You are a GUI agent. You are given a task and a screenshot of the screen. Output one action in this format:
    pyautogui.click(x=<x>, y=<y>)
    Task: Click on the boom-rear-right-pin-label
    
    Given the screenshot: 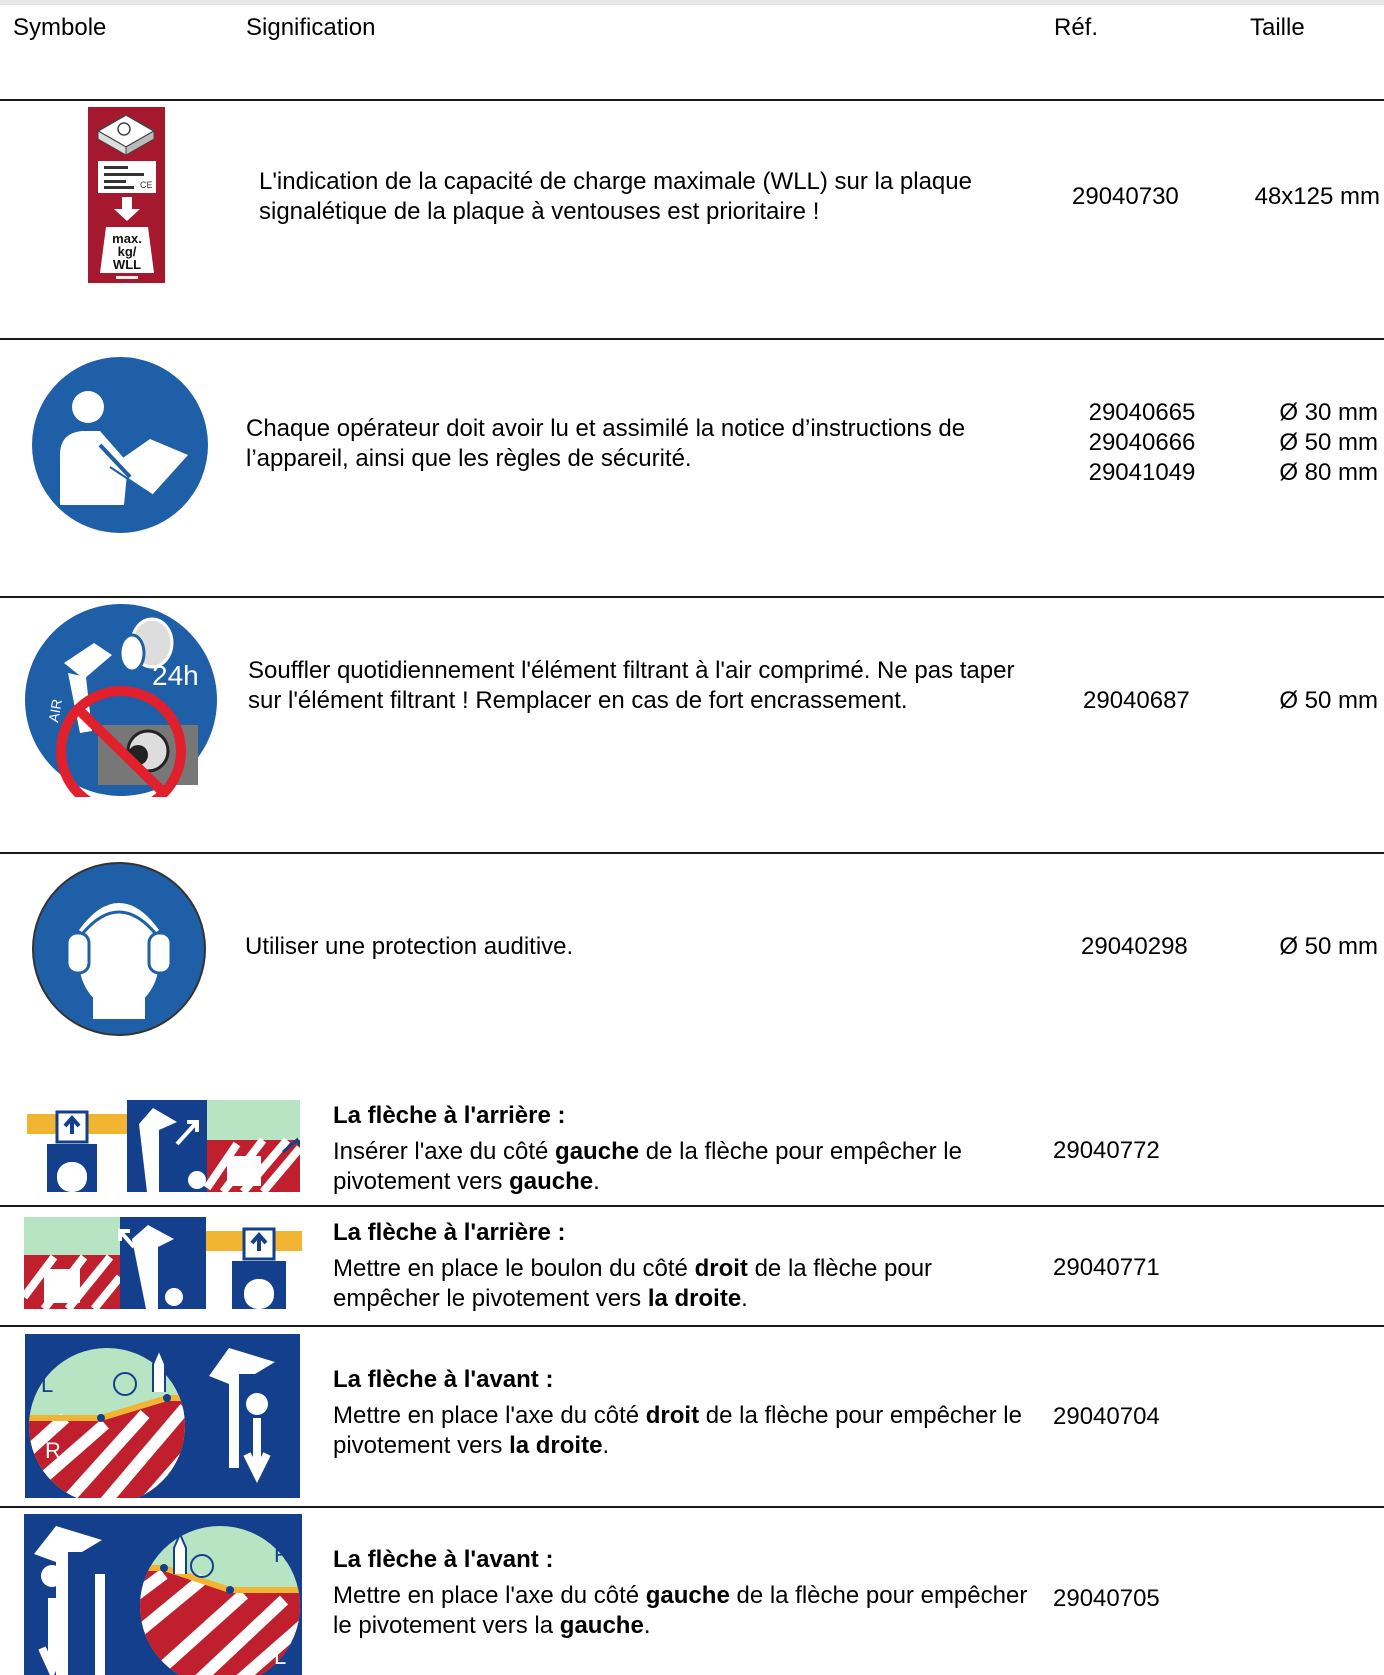 What is the action you would take?
    pyautogui.click(x=163, y=1263)
    